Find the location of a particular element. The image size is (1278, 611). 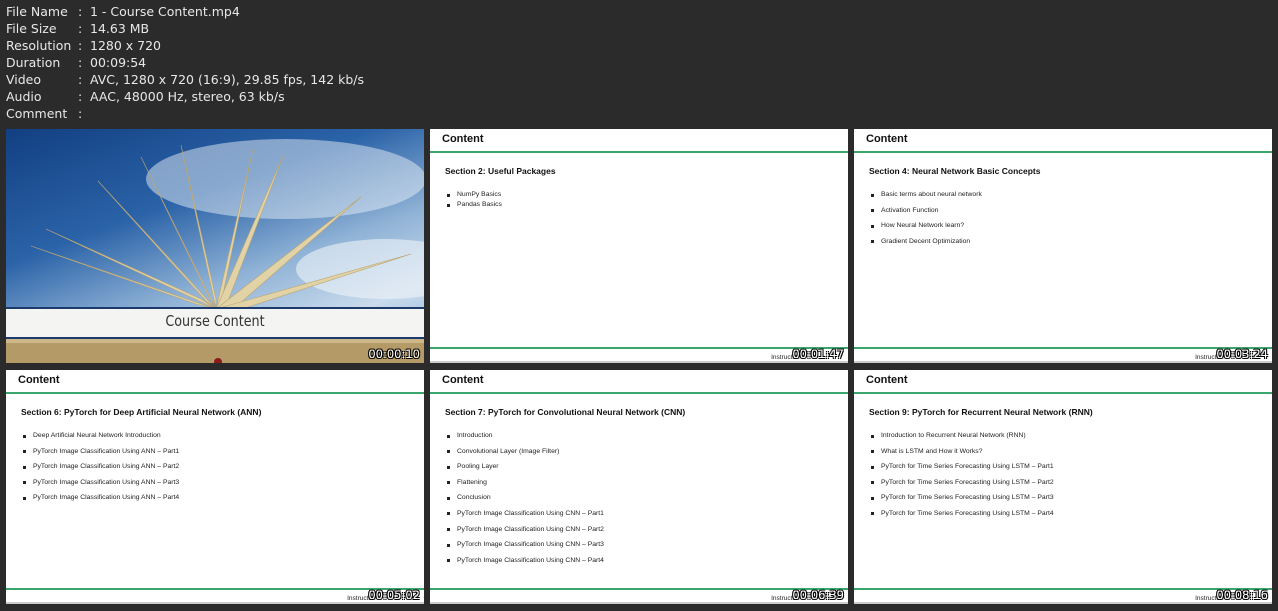

info-key: File Size is located at coordinates (31, 28).